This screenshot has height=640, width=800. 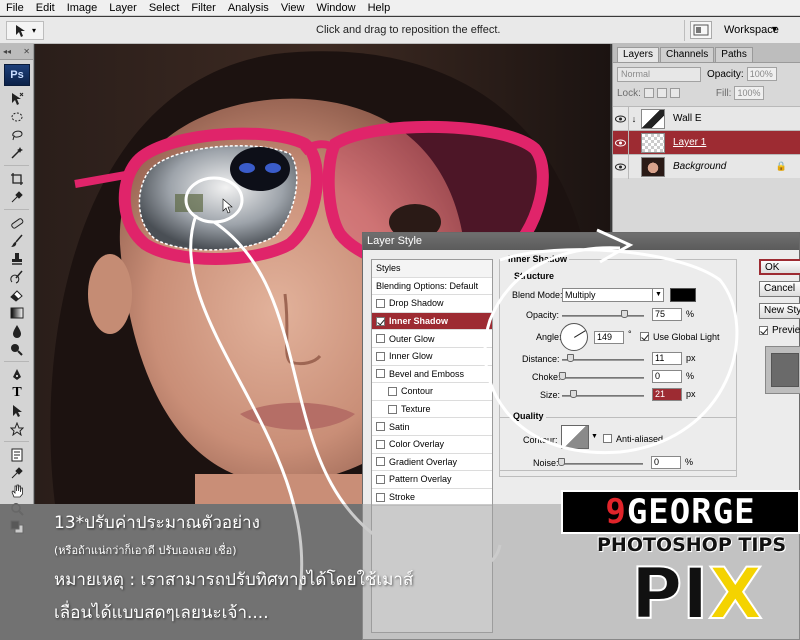 What do you see at coordinates (17, 295) in the screenshot?
I see `eraser-tool` at bounding box center [17, 295].